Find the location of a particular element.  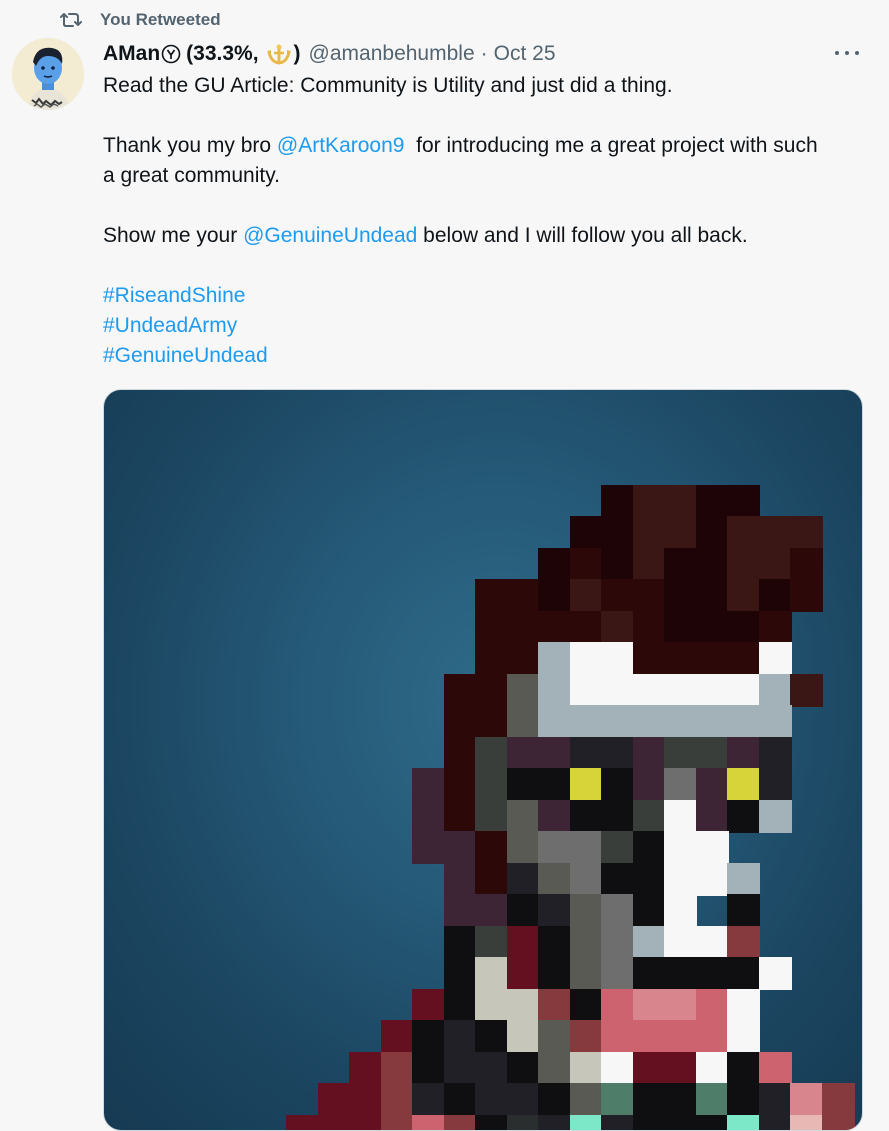

more-options-icon is located at coordinates (847, 53).